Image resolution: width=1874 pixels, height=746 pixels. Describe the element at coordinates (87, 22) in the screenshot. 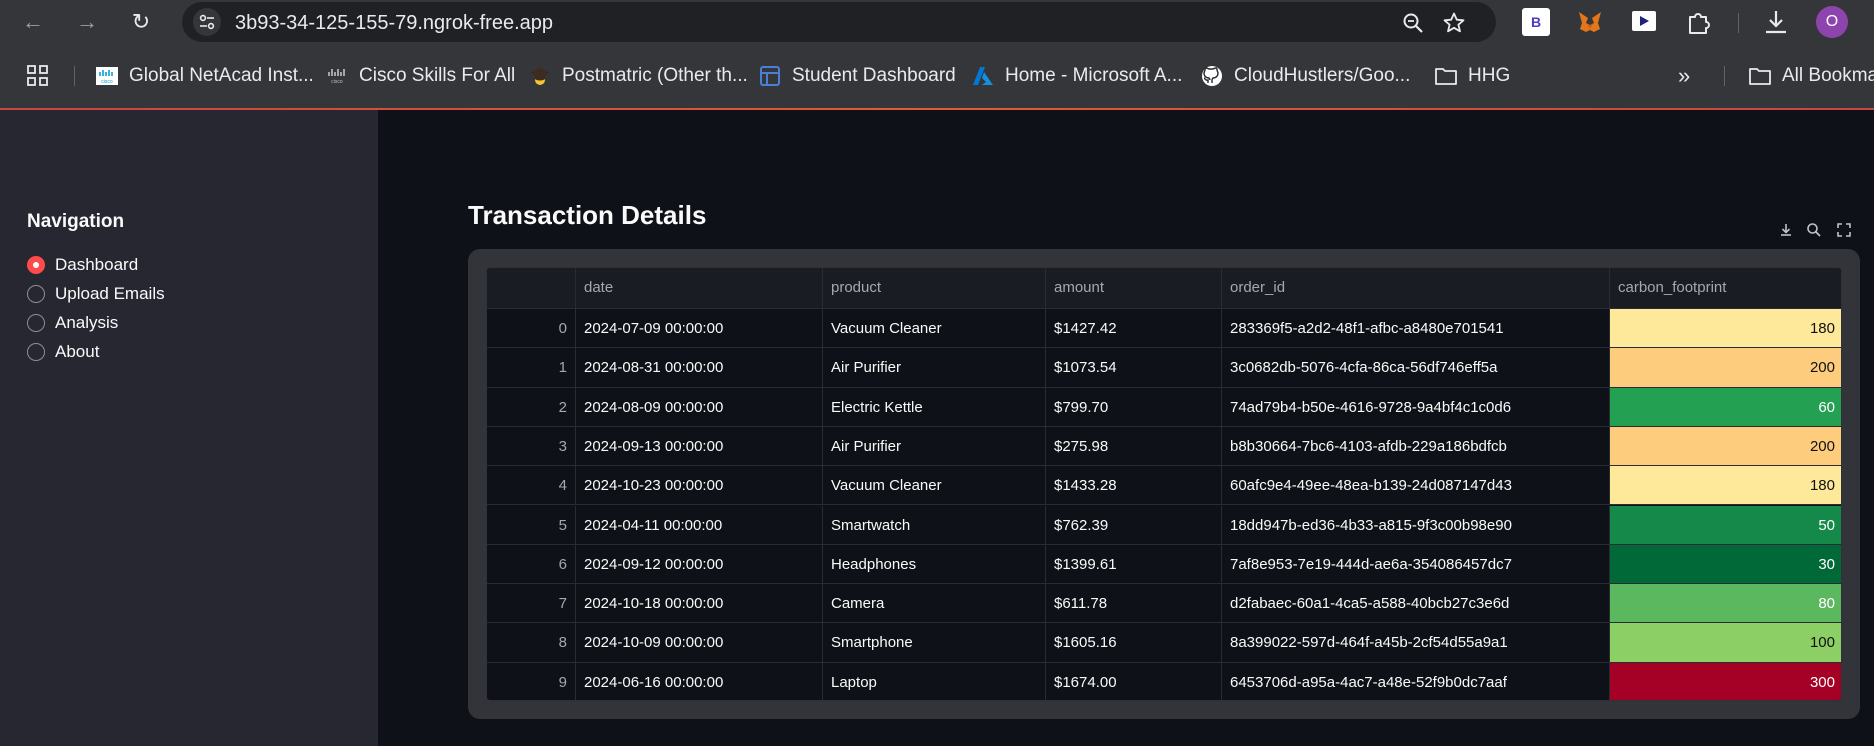

I see `forward-button: →` at that location.